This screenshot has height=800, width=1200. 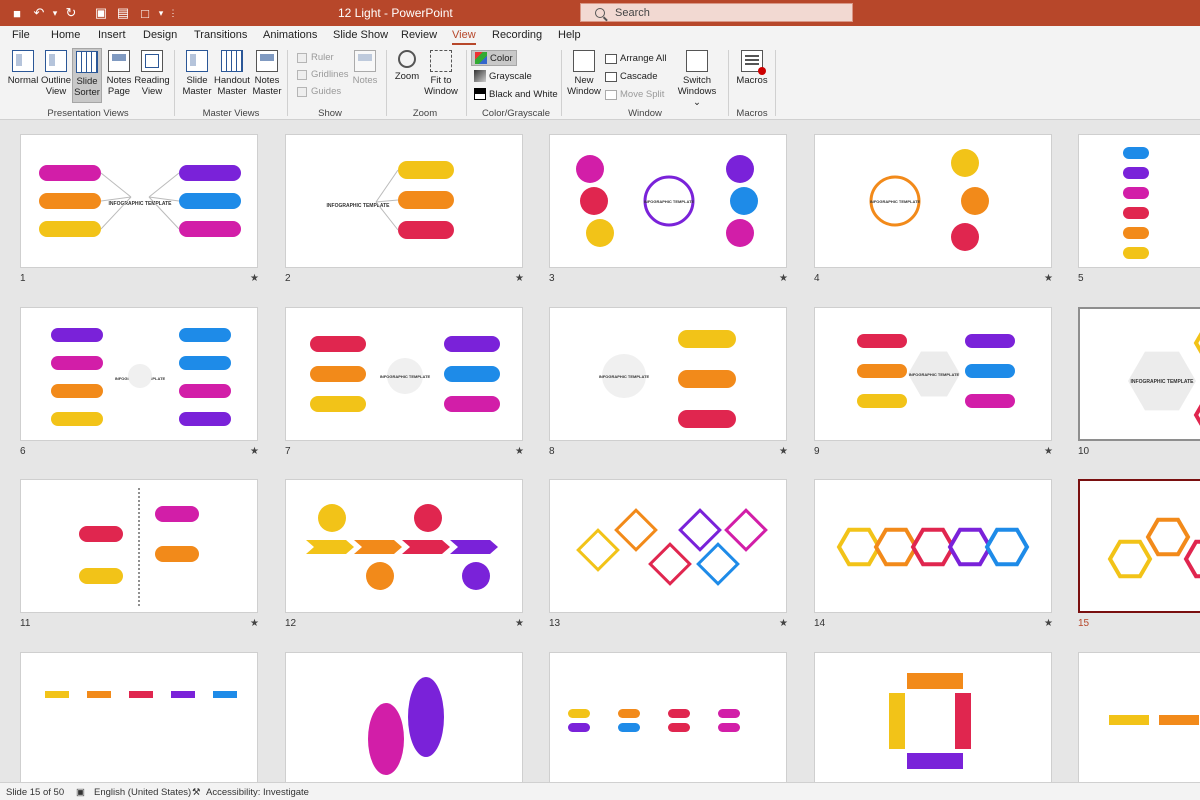 I want to click on notes-master-button: Notes Master, so click(x=267, y=73).